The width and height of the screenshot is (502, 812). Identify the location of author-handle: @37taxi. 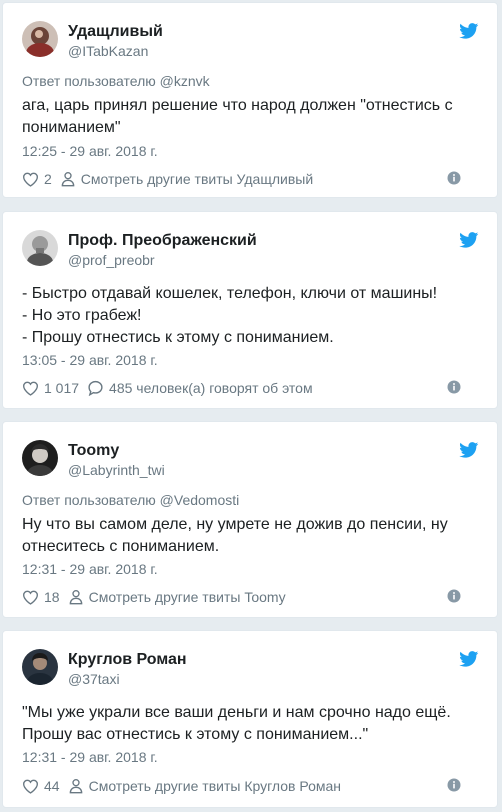
(94, 679).